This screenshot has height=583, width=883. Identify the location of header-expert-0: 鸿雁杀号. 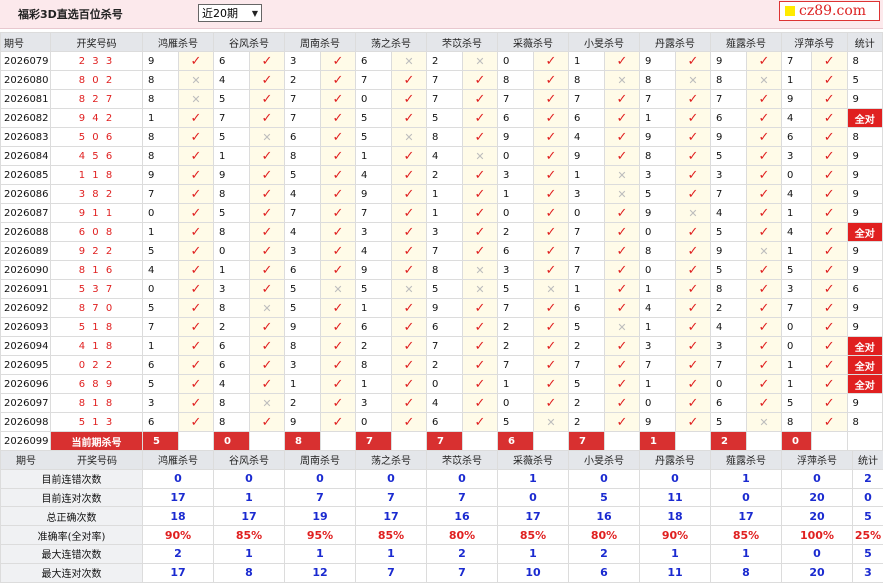
(178, 42).